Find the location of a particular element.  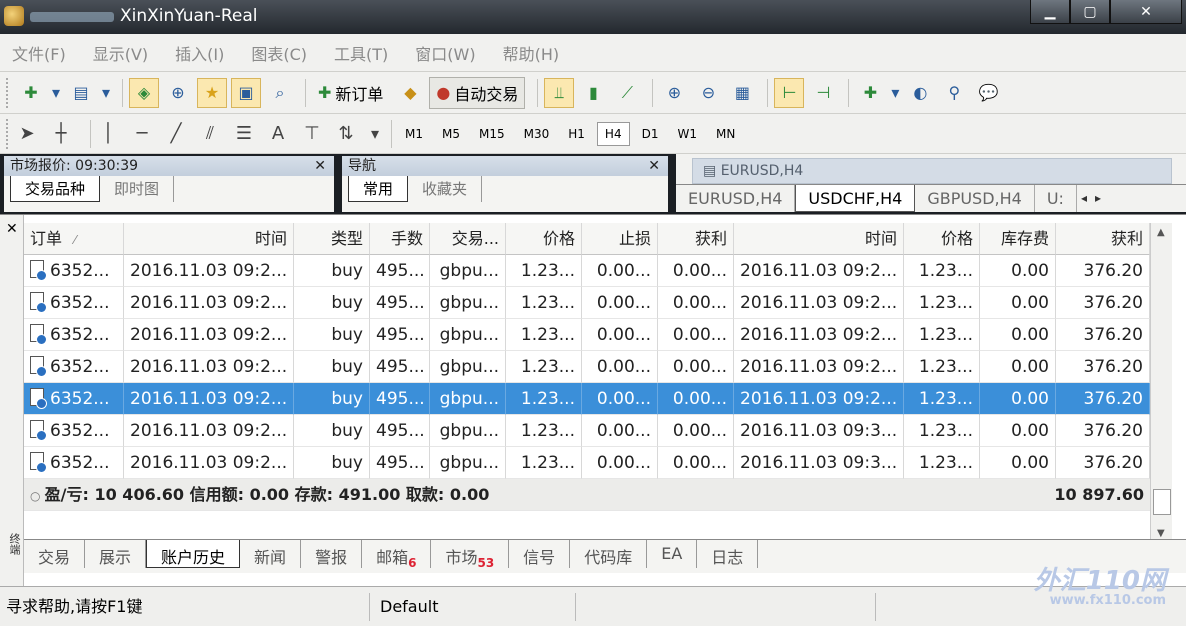

chart-shift-icon: ⊣ is located at coordinates (823, 93).